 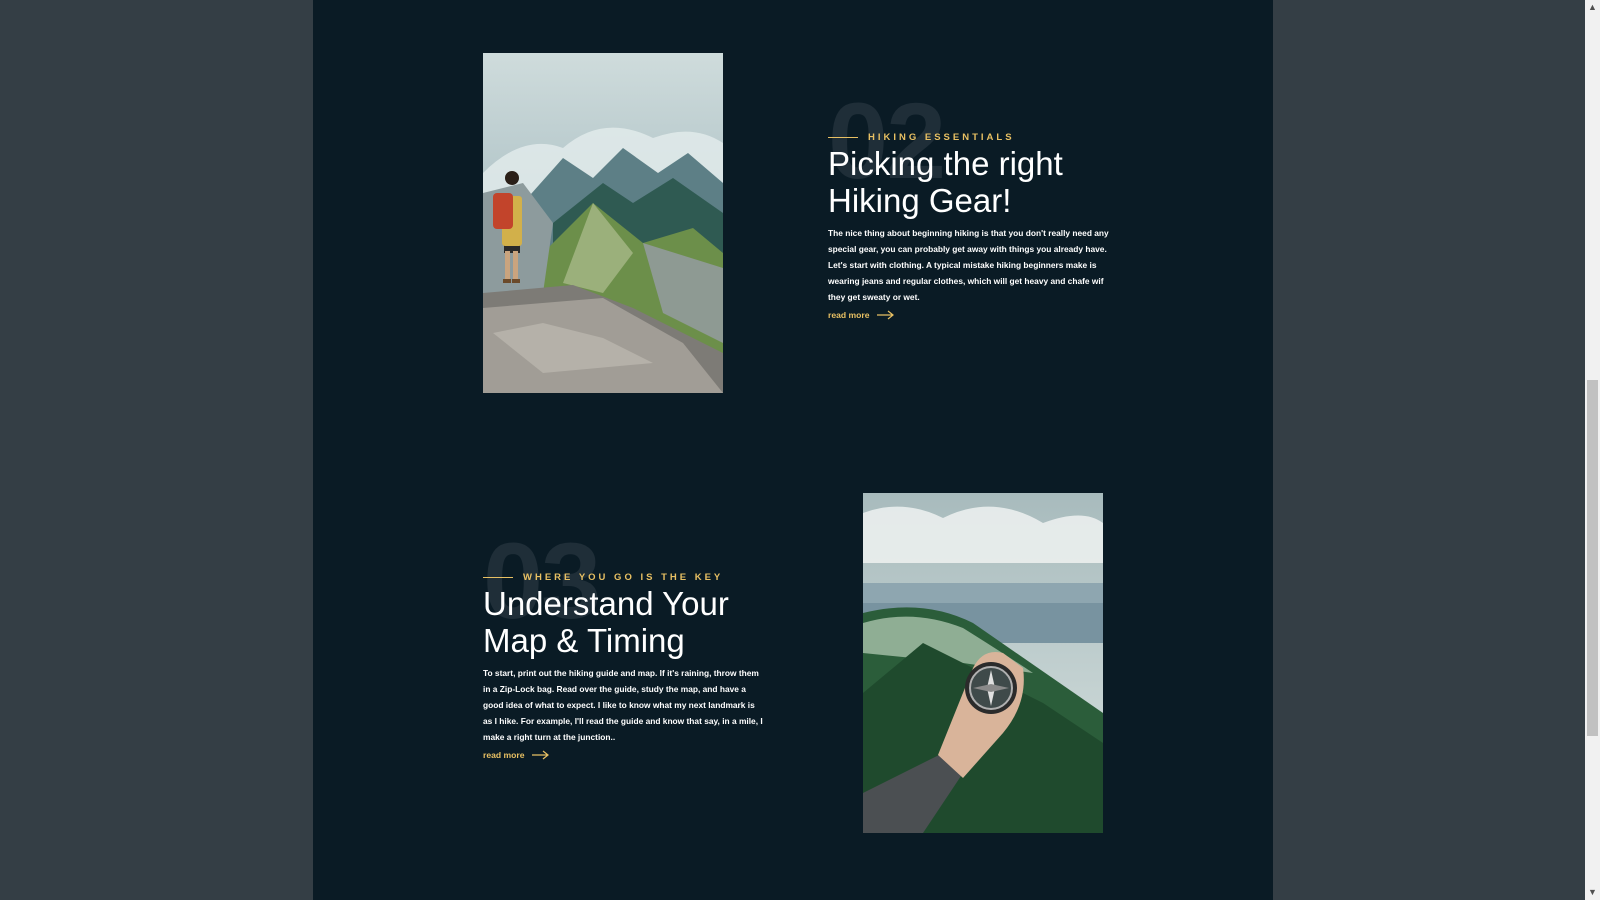 What do you see at coordinates (606, 622) in the screenshot?
I see `article-title: Understand Your Map & Timing` at bounding box center [606, 622].